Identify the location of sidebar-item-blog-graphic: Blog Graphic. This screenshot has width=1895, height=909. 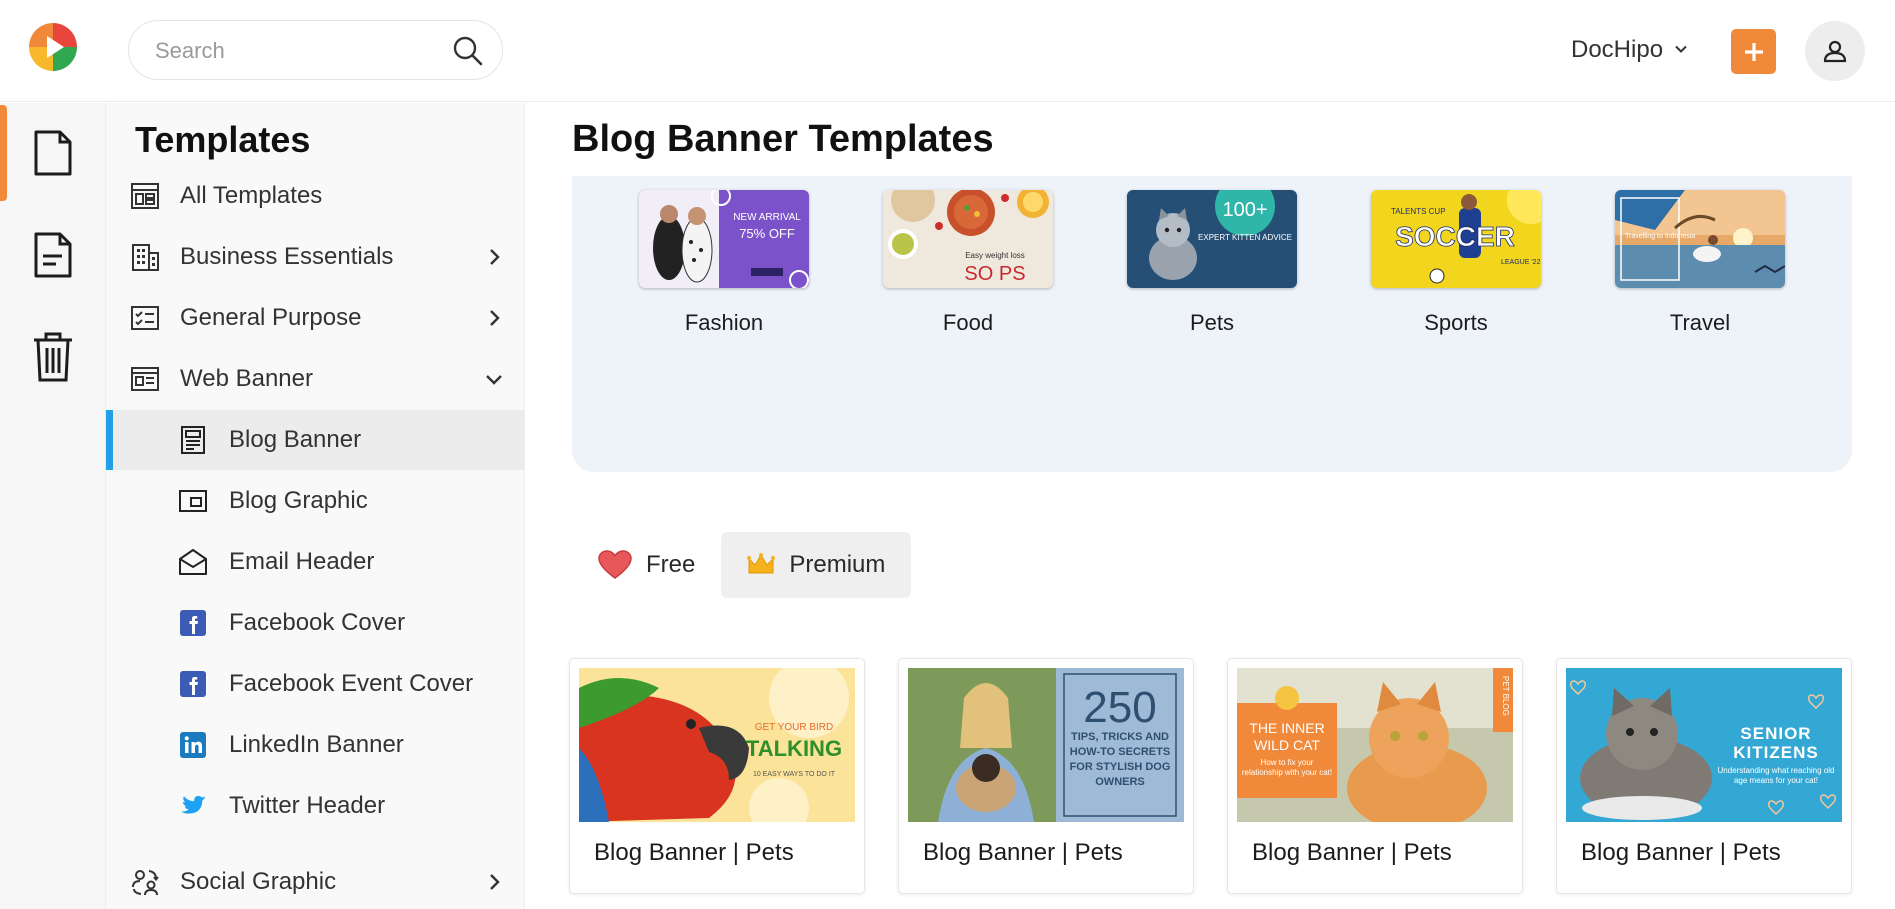
(315, 501).